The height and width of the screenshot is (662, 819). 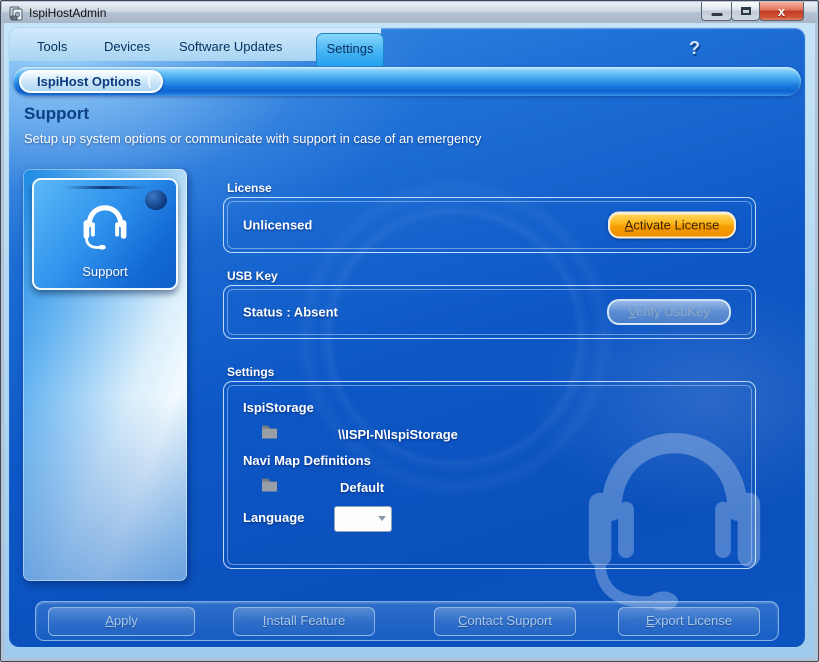 I want to click on tab-software-updates: Software Updates, so click(x=230, y=46).